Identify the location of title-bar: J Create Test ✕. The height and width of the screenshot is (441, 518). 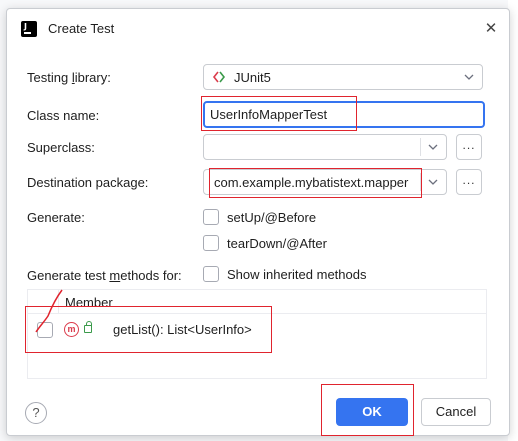
(258, 29).